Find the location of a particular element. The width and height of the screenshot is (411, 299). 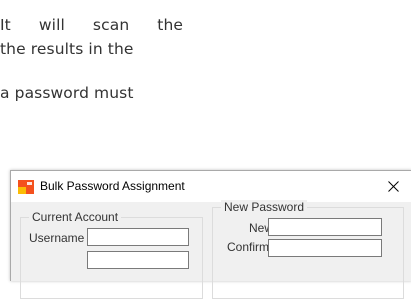

new-password-input is located at coordinates (325, 227).